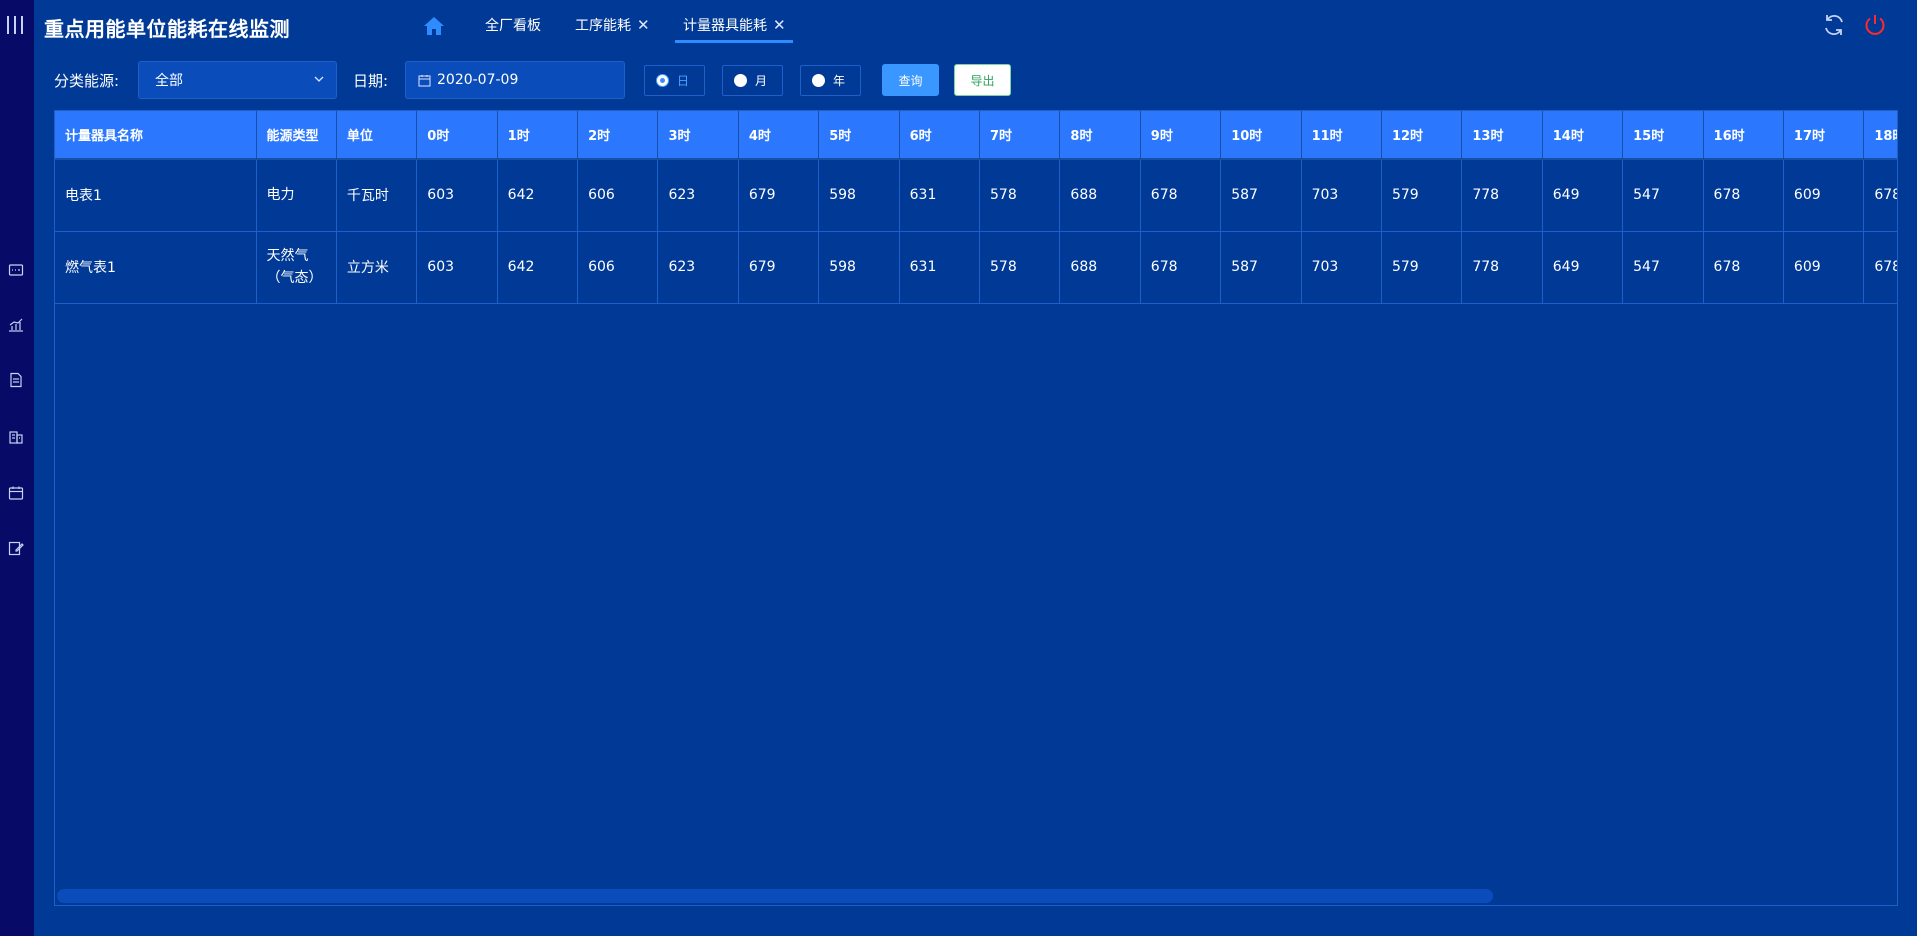  I want to click on tab-factory-board: 全厂看板, so click(513, 25).